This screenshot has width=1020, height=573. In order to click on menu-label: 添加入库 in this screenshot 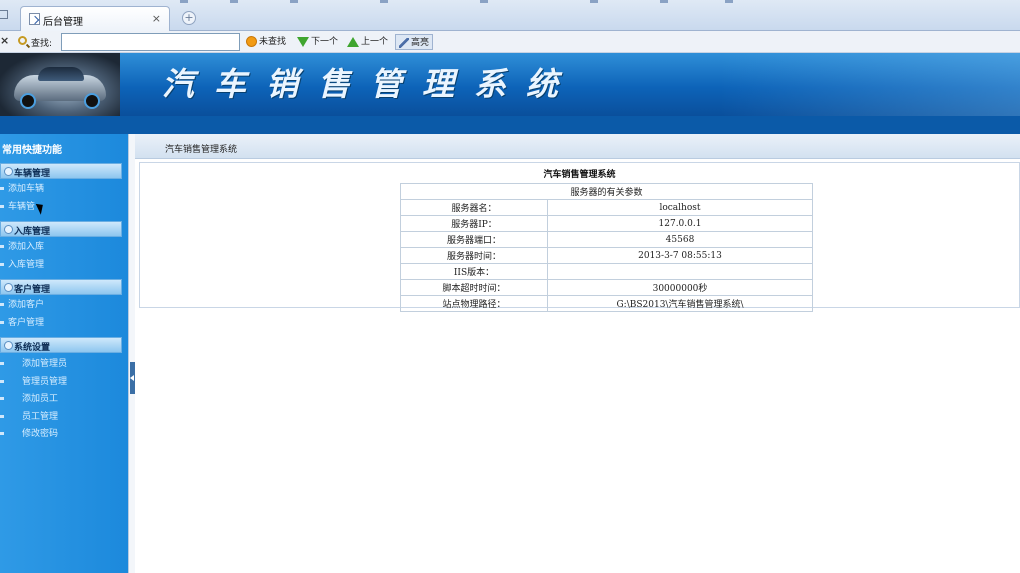, I will do `click(26, 247)`.